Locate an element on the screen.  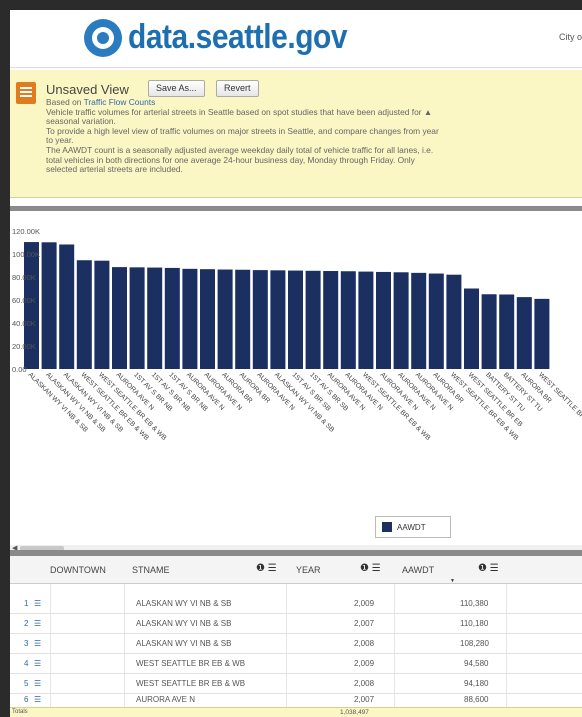
site-header: data.seattle.gov City o is located at coordinates (296, 39).